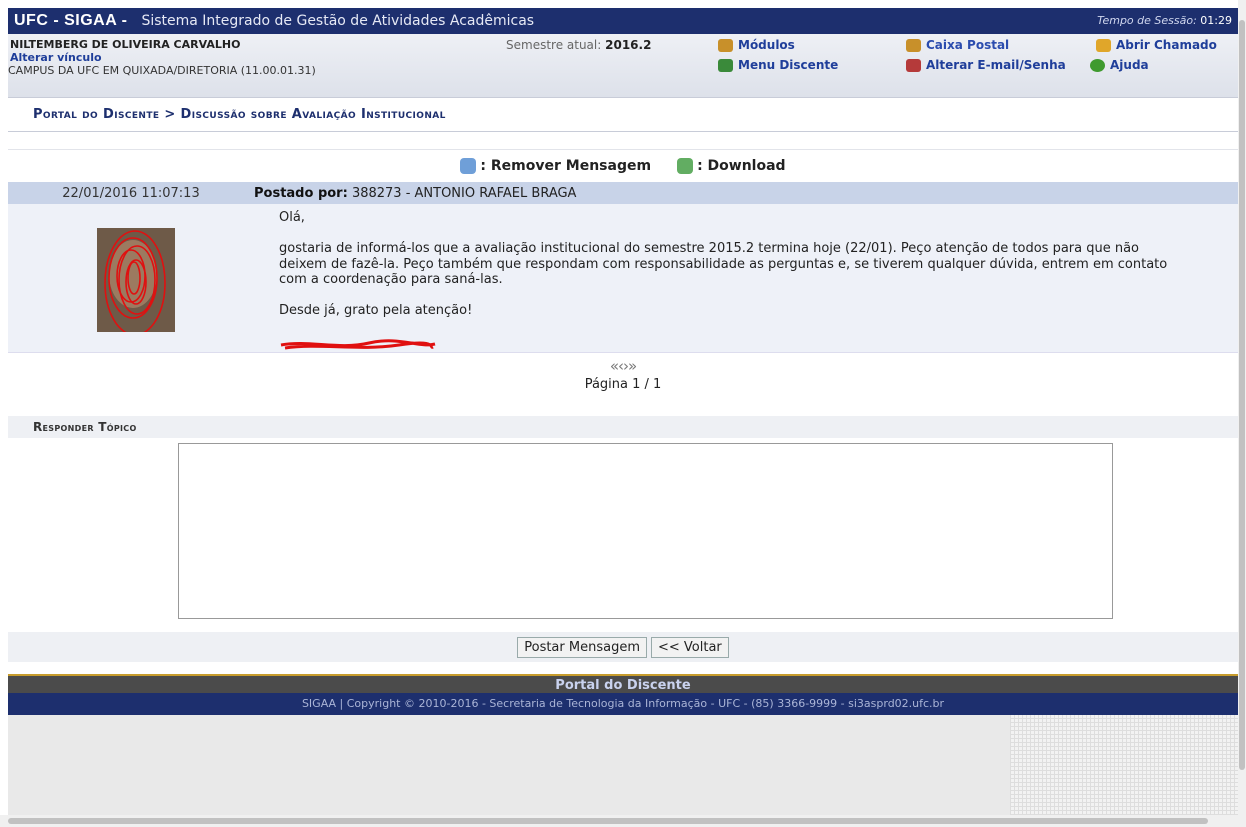 This screenshot has height=827, width=1246. What do you see at coordinates (996, 65) in the screenshot?
I see `menu-email-label: Alterar E-mail/Senha` at bounding box center [996, 65].